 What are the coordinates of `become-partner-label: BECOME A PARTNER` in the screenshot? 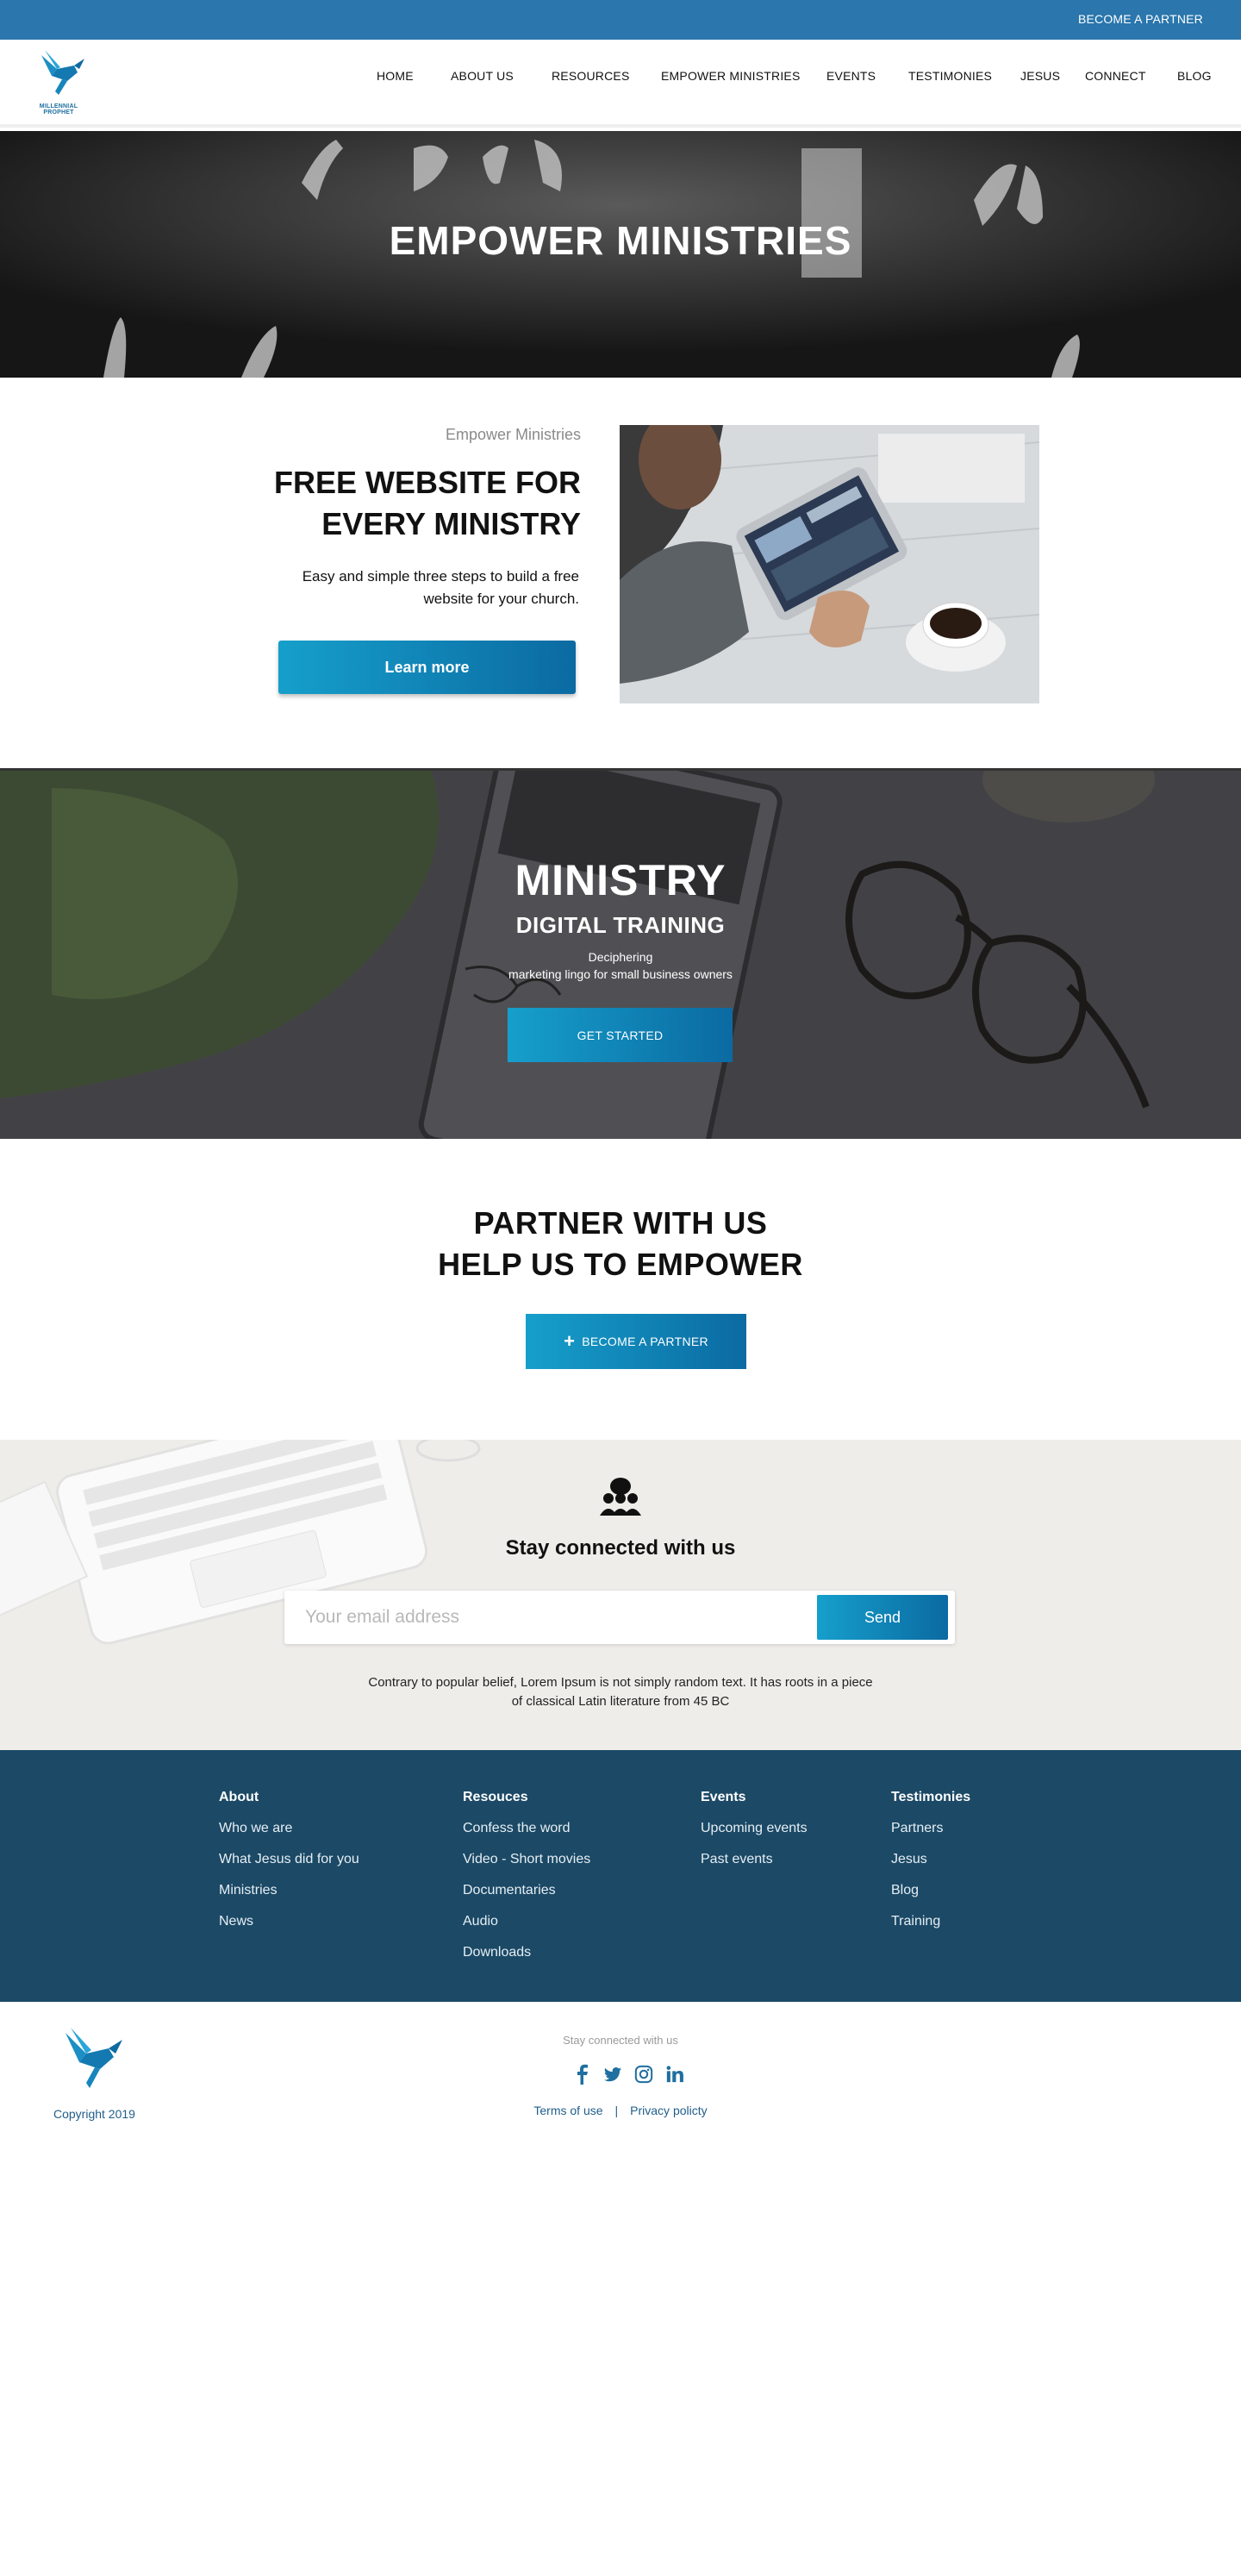 It's located at (645, 1342).